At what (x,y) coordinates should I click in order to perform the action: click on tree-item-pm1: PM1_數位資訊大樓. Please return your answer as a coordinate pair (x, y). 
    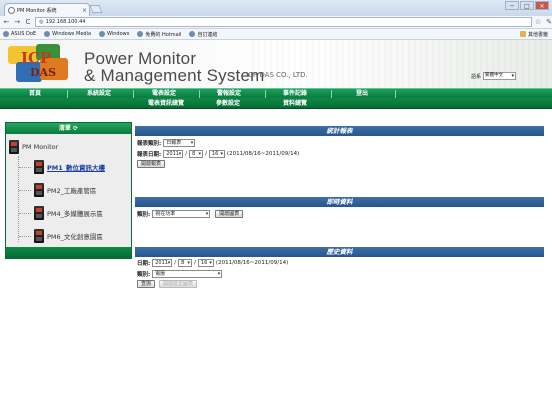
    Looking at the image, I should click on (62, 167).